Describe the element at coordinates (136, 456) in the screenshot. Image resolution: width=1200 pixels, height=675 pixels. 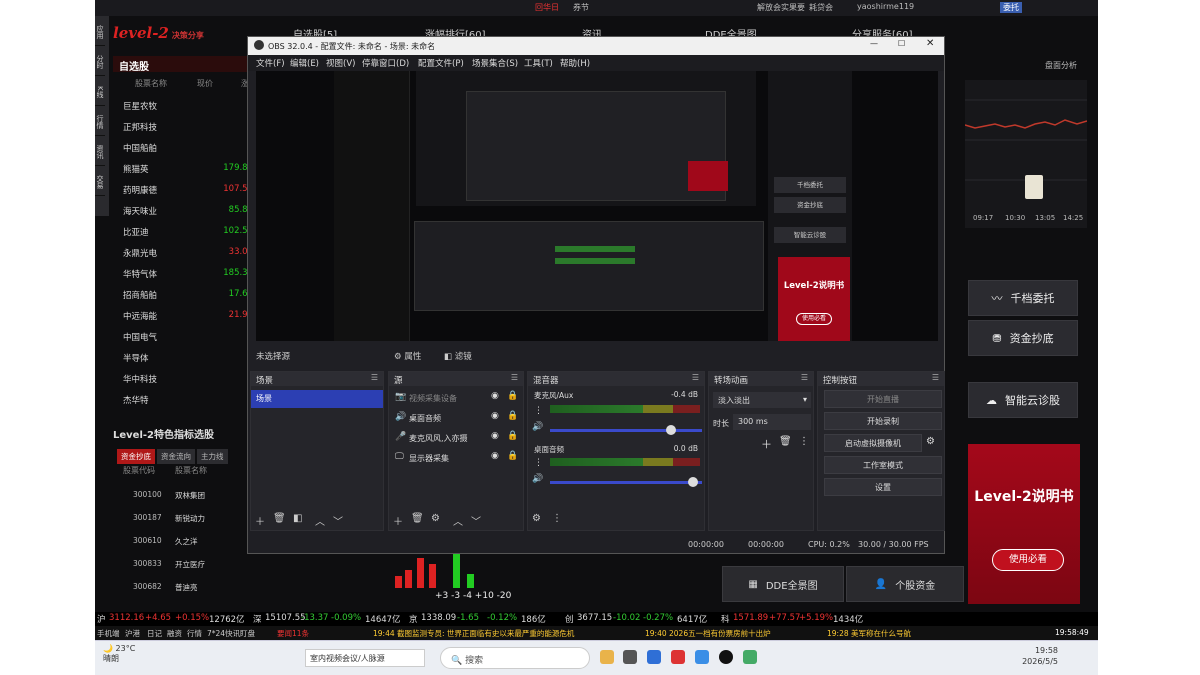
I see `level2-tab: 资金抄底` at that location.